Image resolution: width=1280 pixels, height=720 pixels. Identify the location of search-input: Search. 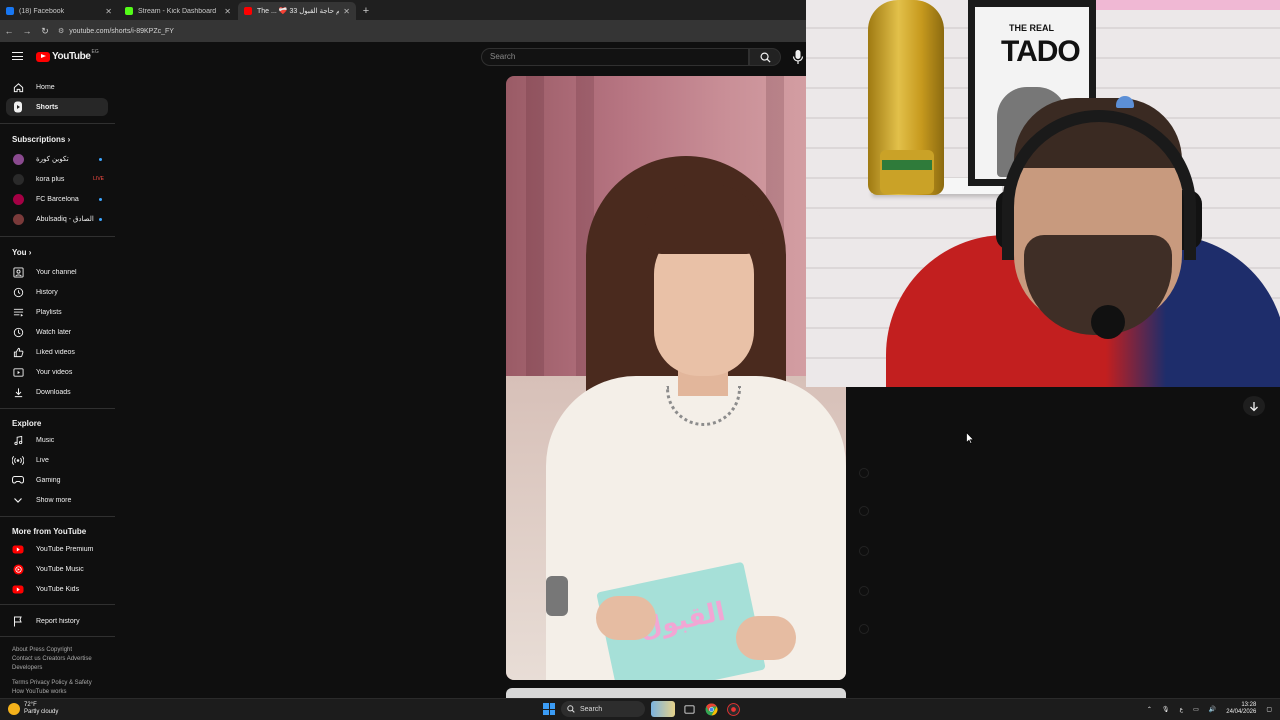
(615, 57).